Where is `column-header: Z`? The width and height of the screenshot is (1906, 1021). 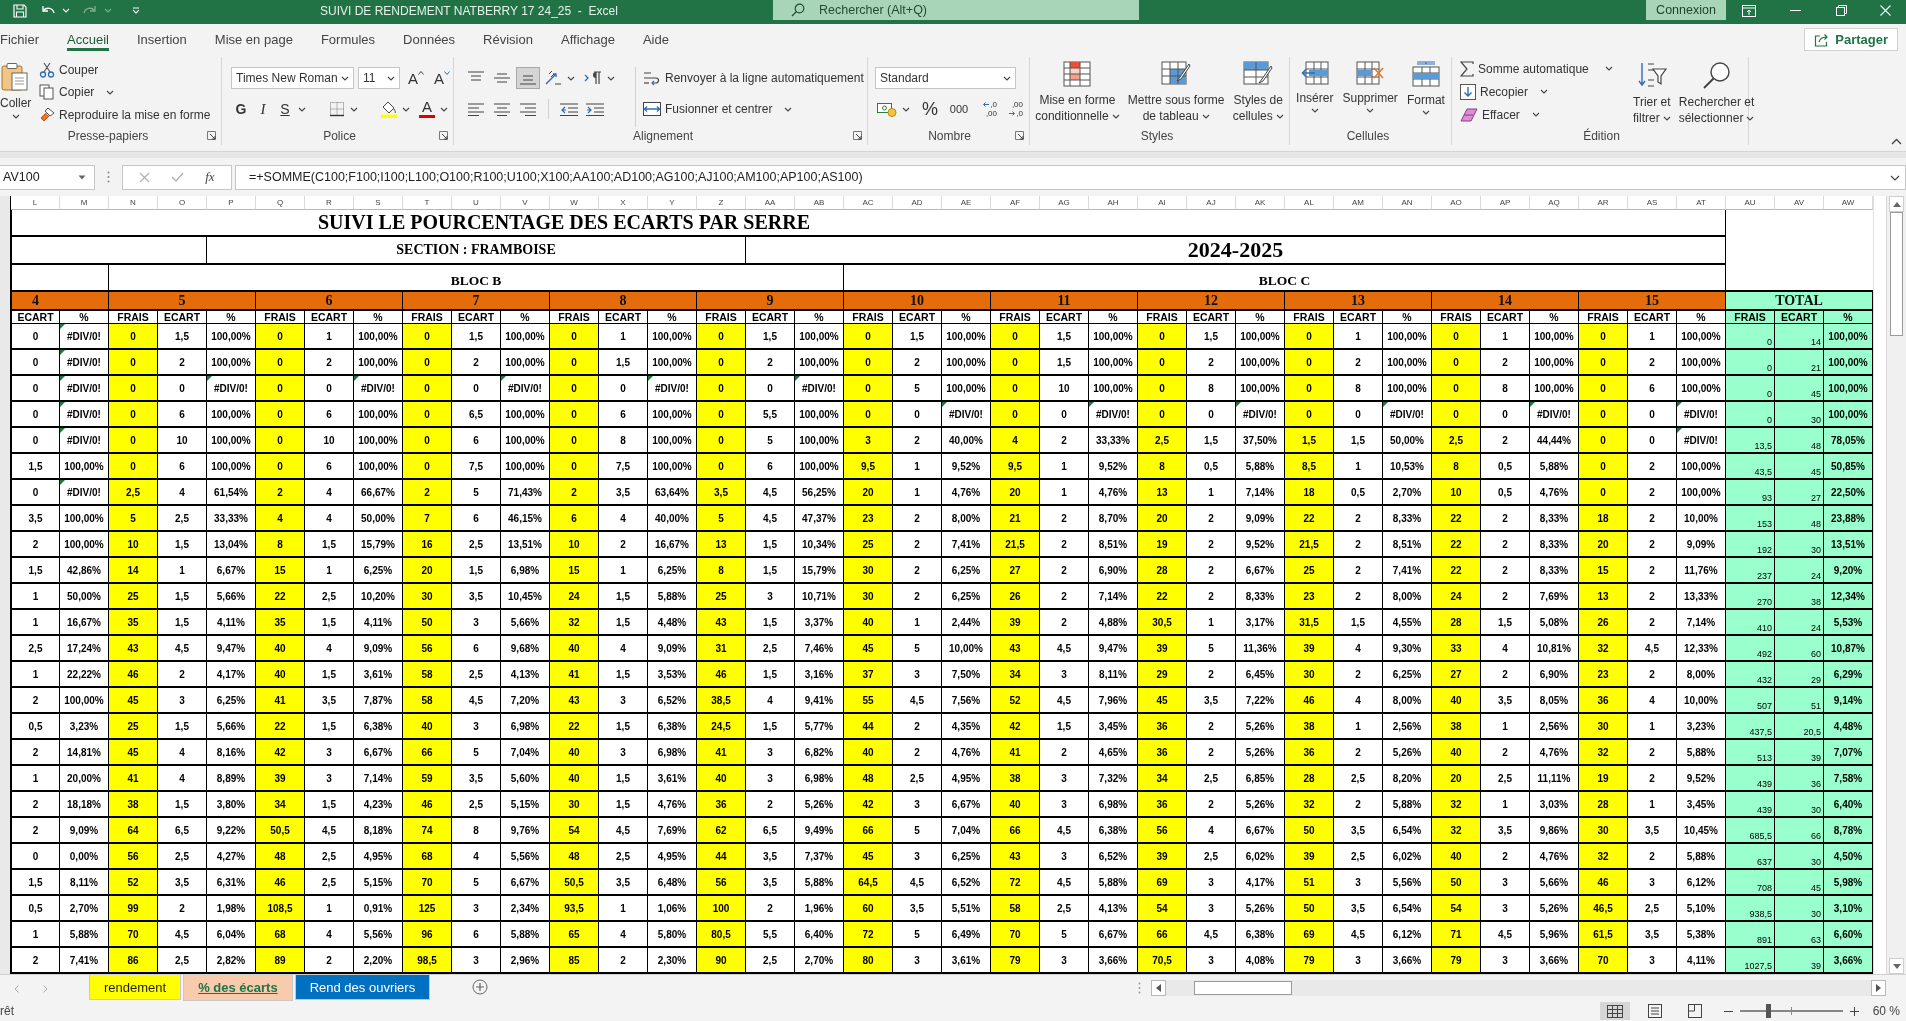
column-header: Z is located at coordinates (721, 203).